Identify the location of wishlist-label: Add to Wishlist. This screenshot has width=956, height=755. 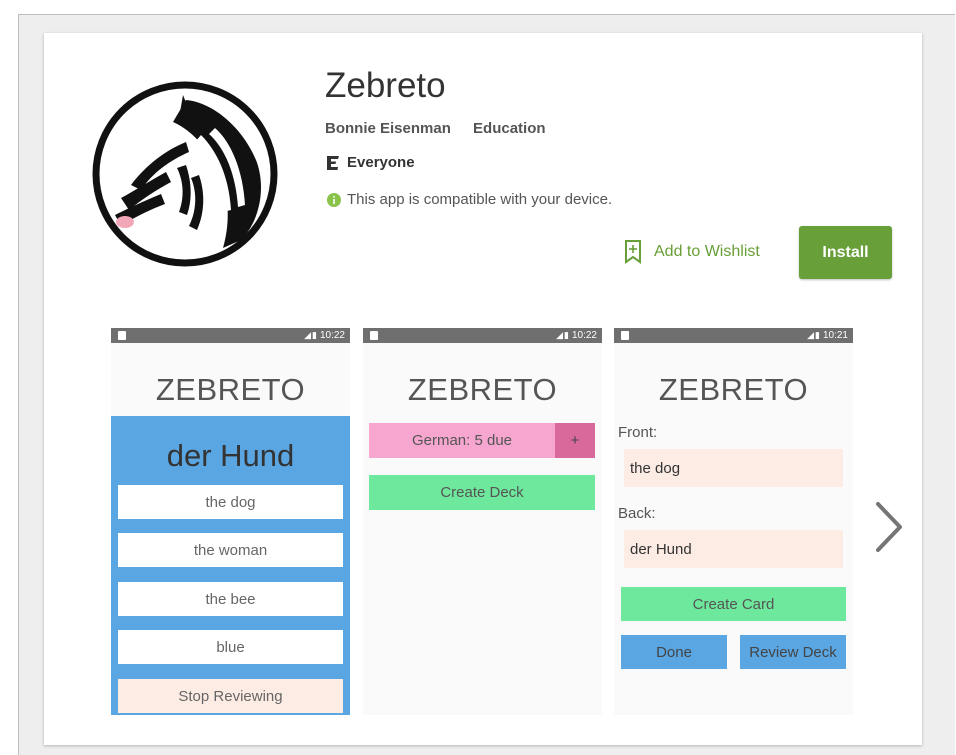
(707, 251).